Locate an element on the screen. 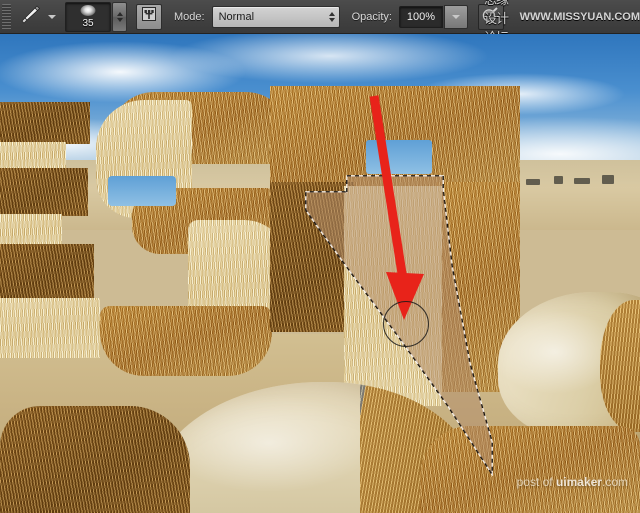 The height and width of the screenshot is (513, 640). select-arrows-icon is located at coordinates (333, 16).